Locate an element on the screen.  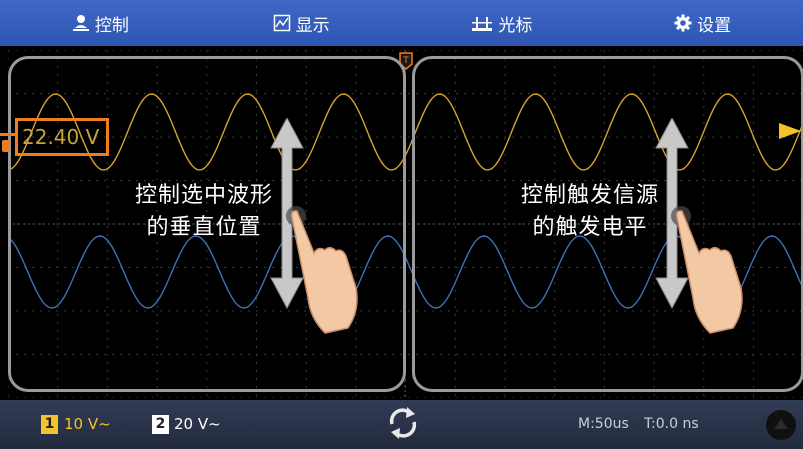
top-menu-bar: 控制 显示 光标 设置 is located at coordinates (401, 23).